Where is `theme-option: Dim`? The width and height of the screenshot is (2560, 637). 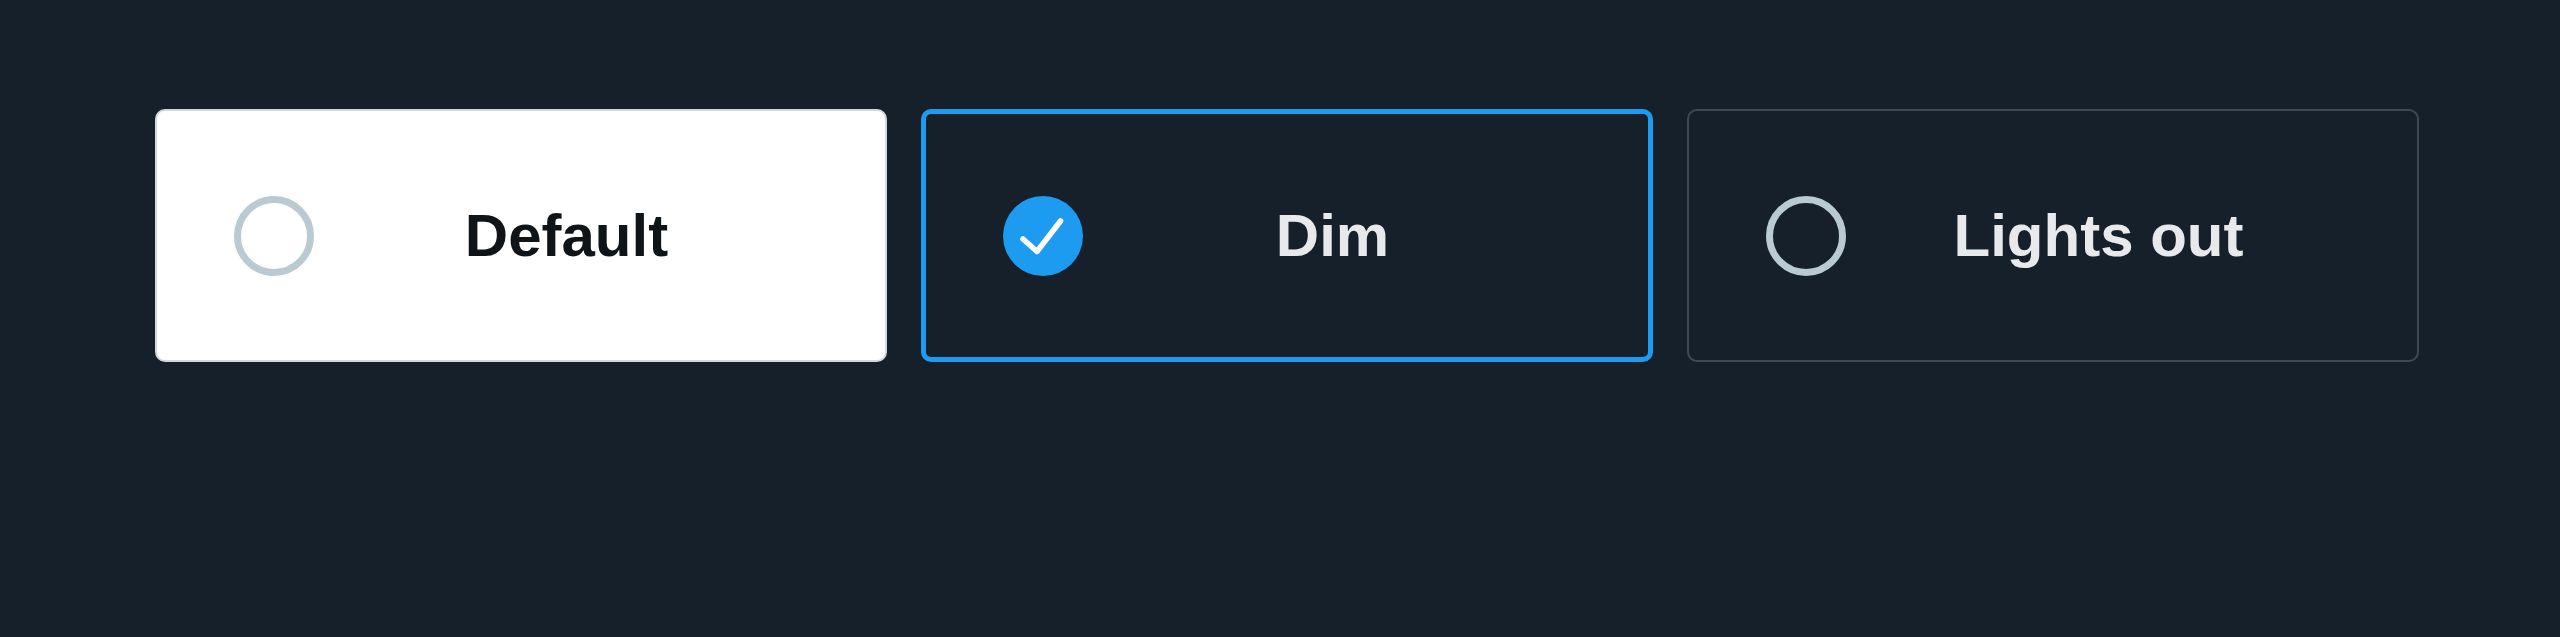 theme-option: Dim is located at coordinates (1287, 235).